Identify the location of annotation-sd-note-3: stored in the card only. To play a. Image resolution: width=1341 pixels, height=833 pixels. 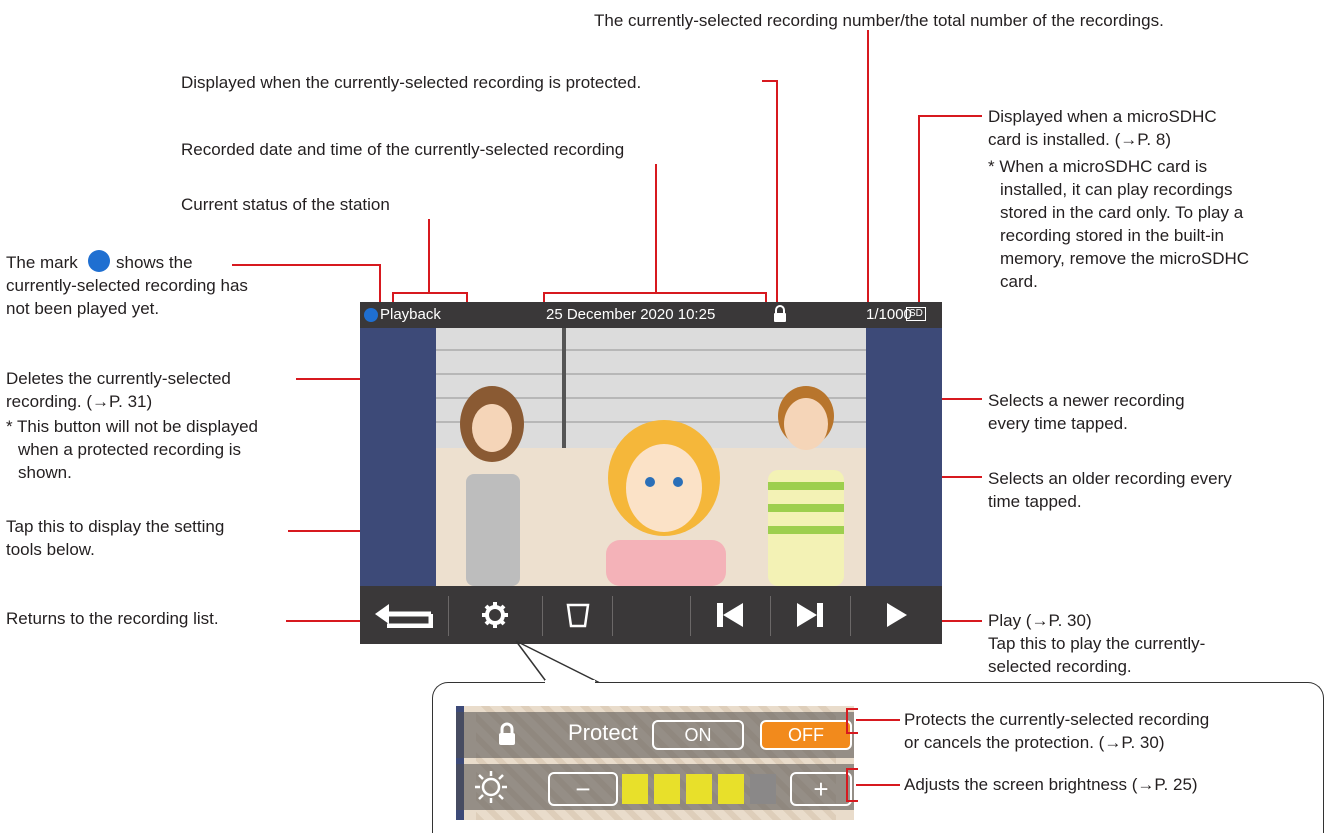
(1122, 212).